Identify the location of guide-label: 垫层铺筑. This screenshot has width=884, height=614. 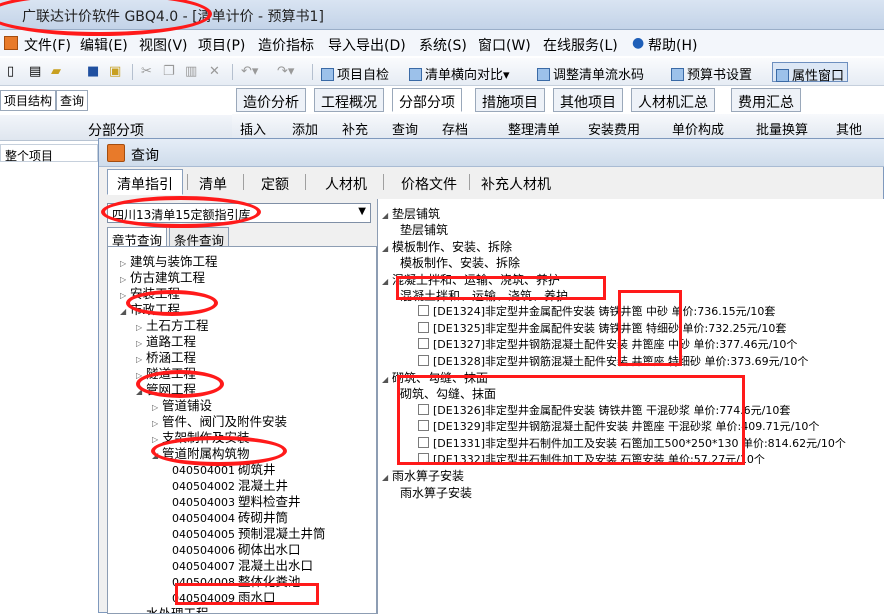
(416, 214).